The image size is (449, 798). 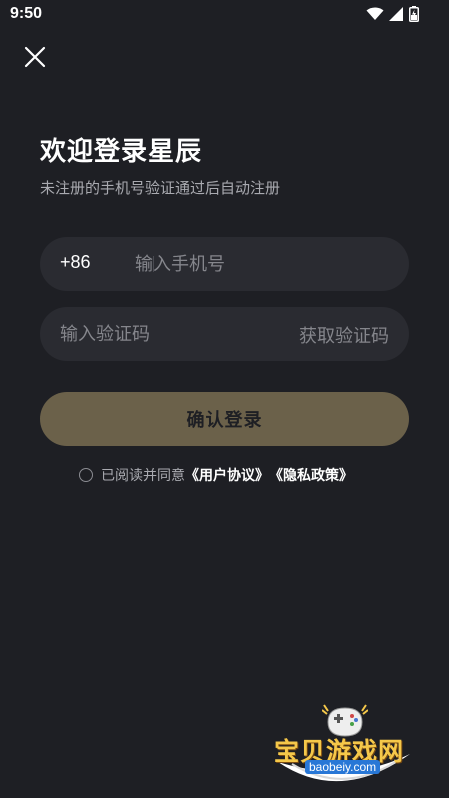 I want to click on close-button, so click(x=35, y=57).